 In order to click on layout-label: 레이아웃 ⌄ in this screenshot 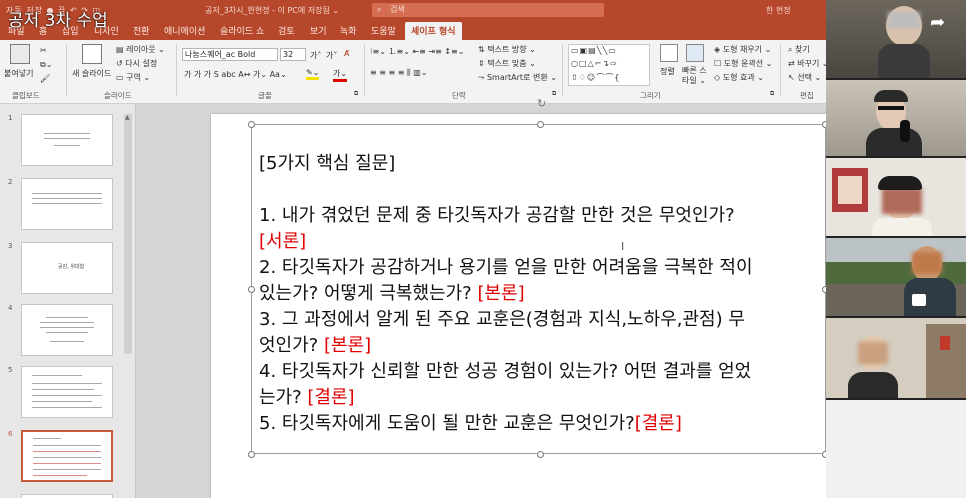, I will do `click(145, 49)`.